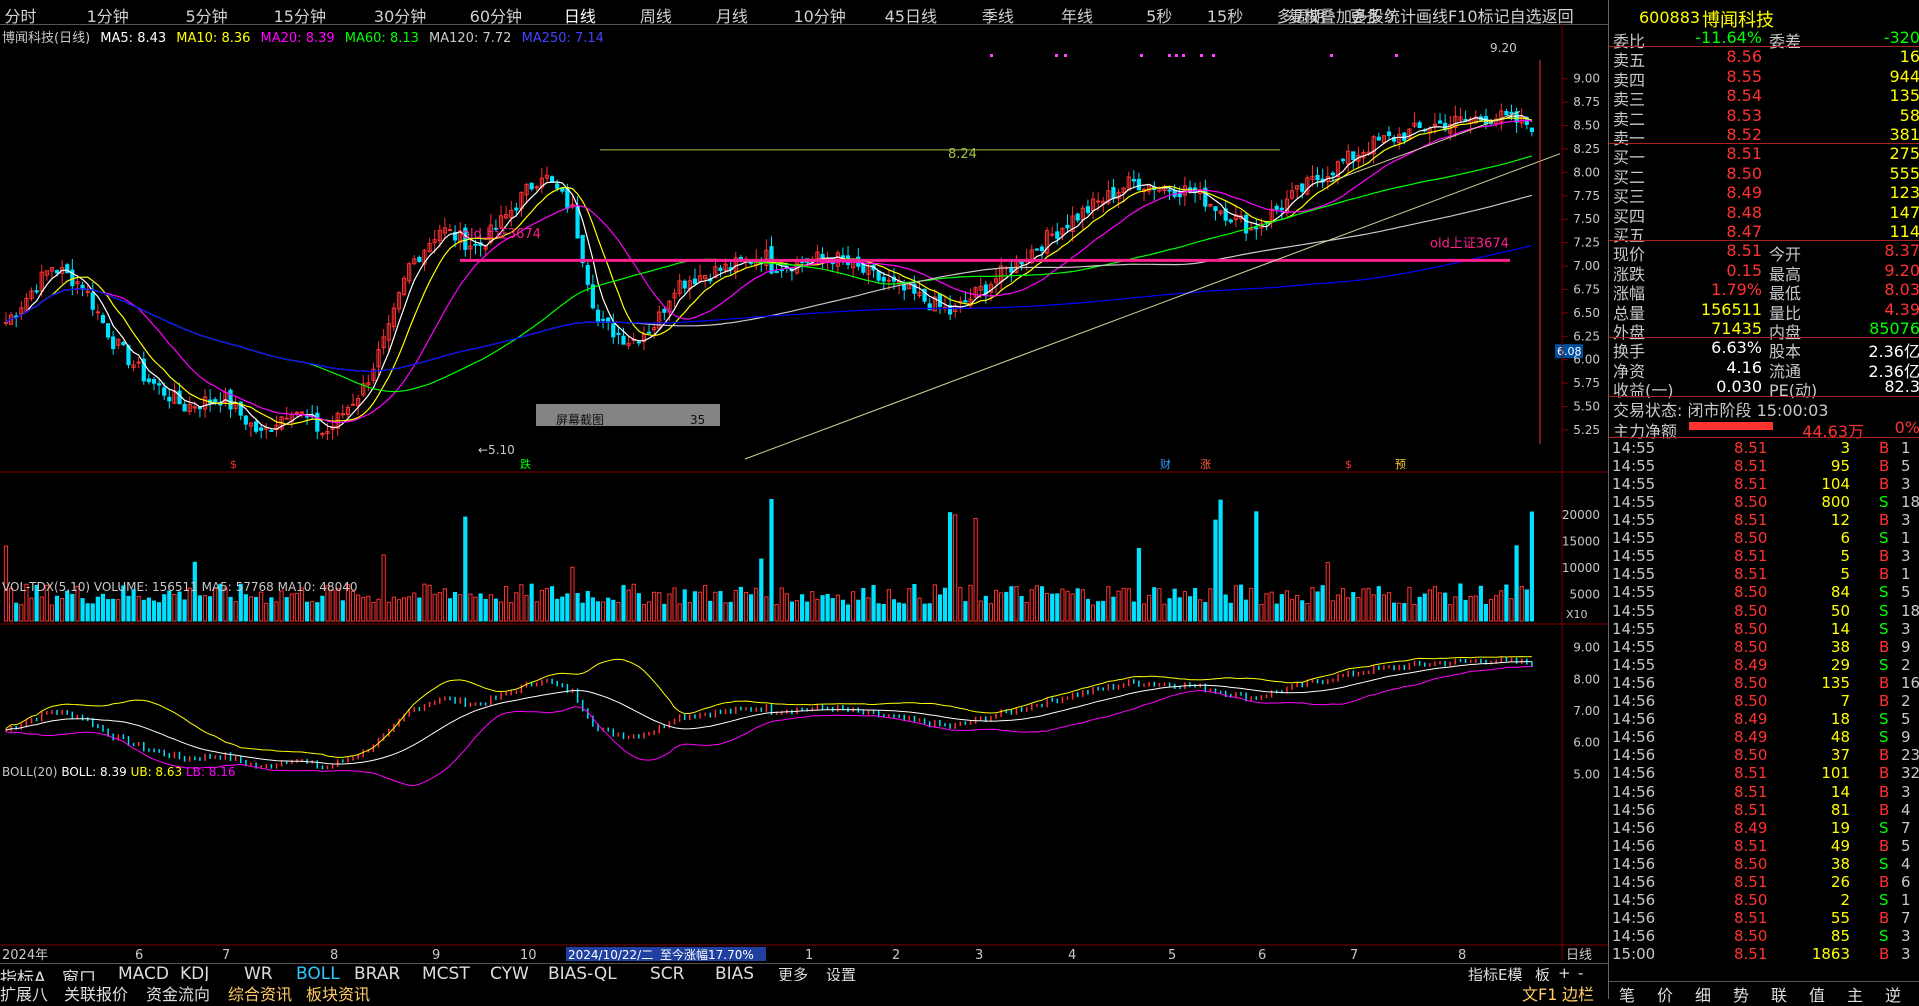 This screenshot has width=1919, height=1006. What do you see at coordinates (1183, 55) in the screenshot?
I see `signal-dot` at bounding box center [1183, 55].